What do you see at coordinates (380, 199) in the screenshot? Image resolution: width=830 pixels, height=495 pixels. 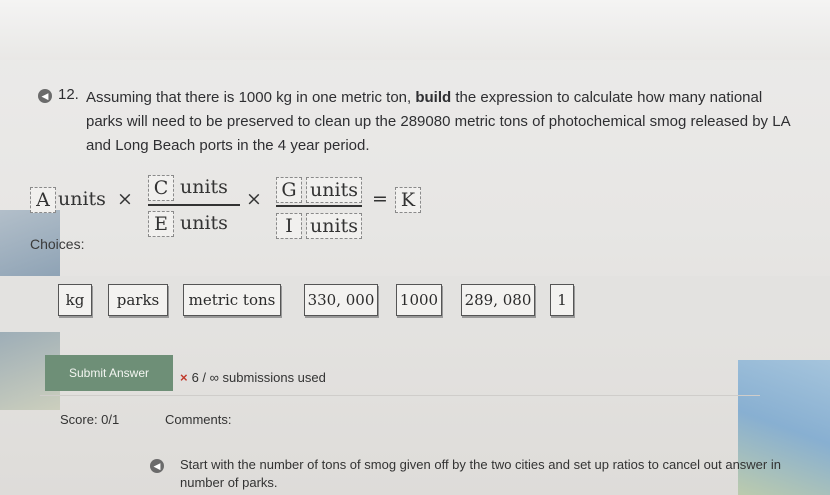 I see `equals-sign: =` at bounding box center [380, 199].